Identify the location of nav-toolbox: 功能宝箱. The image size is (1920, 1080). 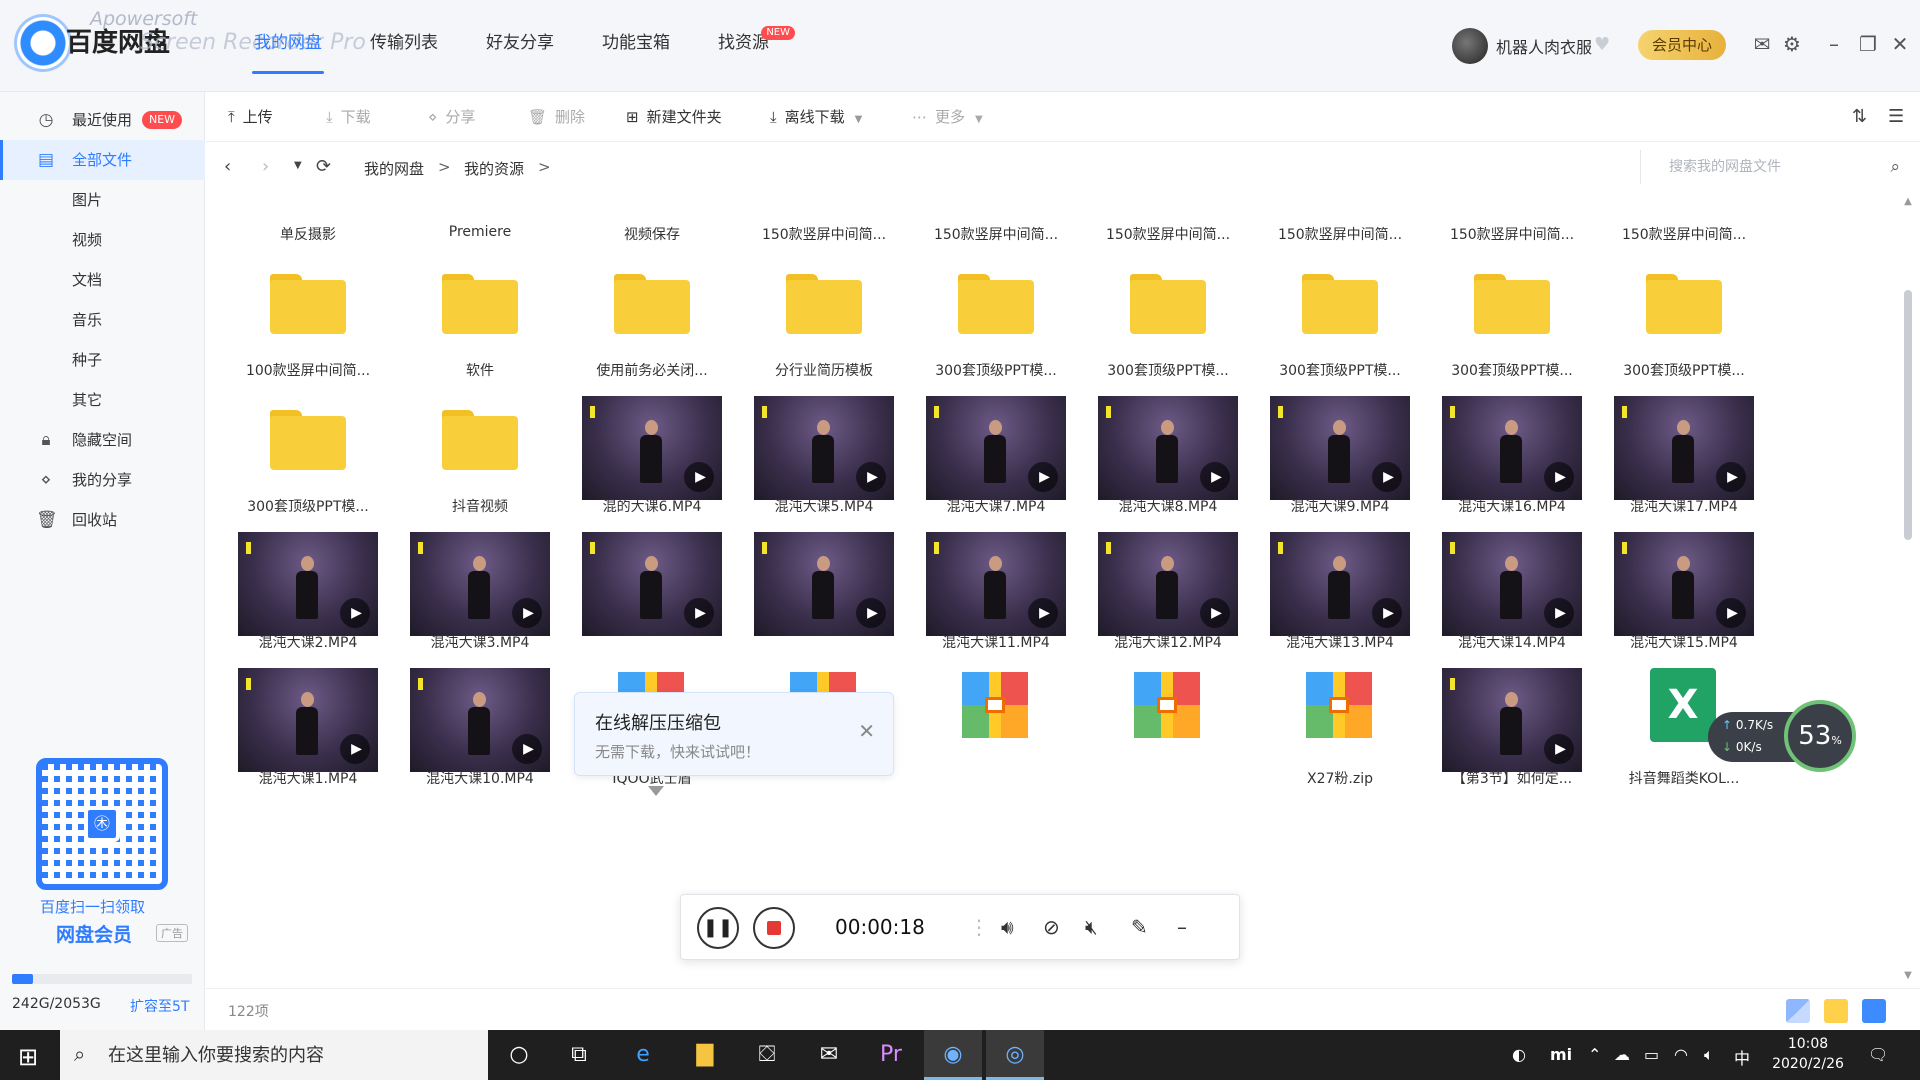
(636, 46).